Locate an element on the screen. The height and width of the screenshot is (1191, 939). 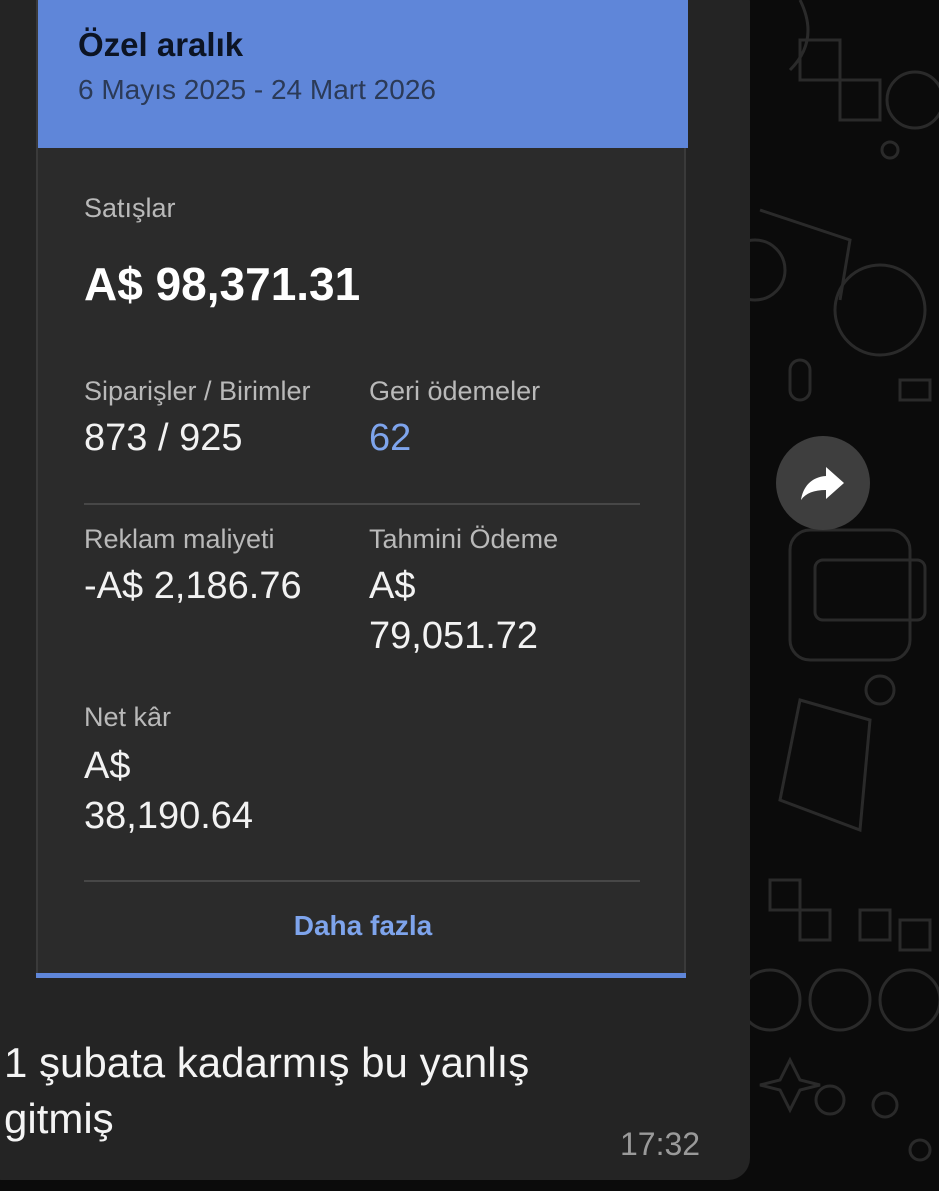
ad-cost-value: -A$ 2,186.76 is located at coordinates (193, 586).